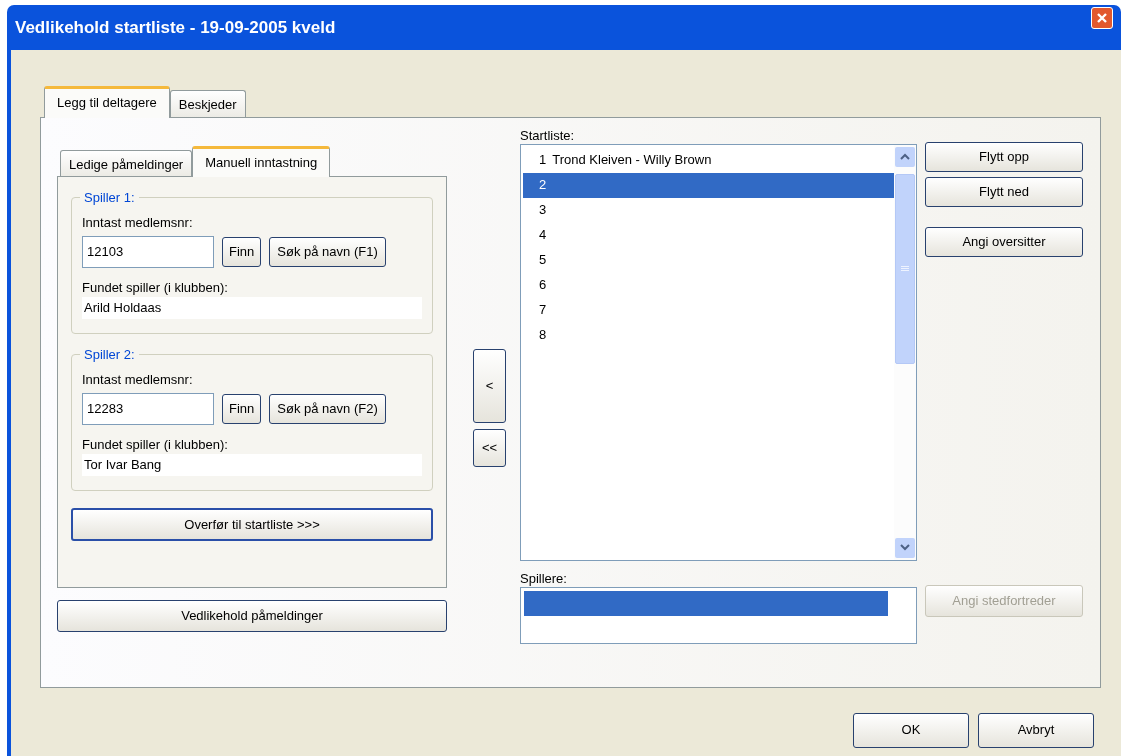 The height and width of the screenshot is (756, 1121). What do you see at coordinates (1004, 241) in the screenshot?
I see `side-button: Angi oversitter` at bounding box center [1004, 241].